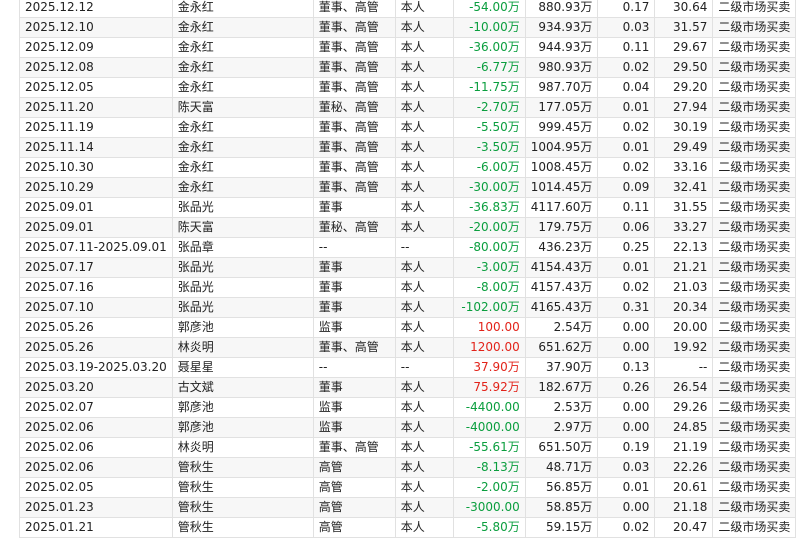 Image resolution: width=800 pixels, height=548 pixels. Describe the element at coordinates (684, 387) in the screenshot. I see `avg-price-cell: 26.54` at that location.